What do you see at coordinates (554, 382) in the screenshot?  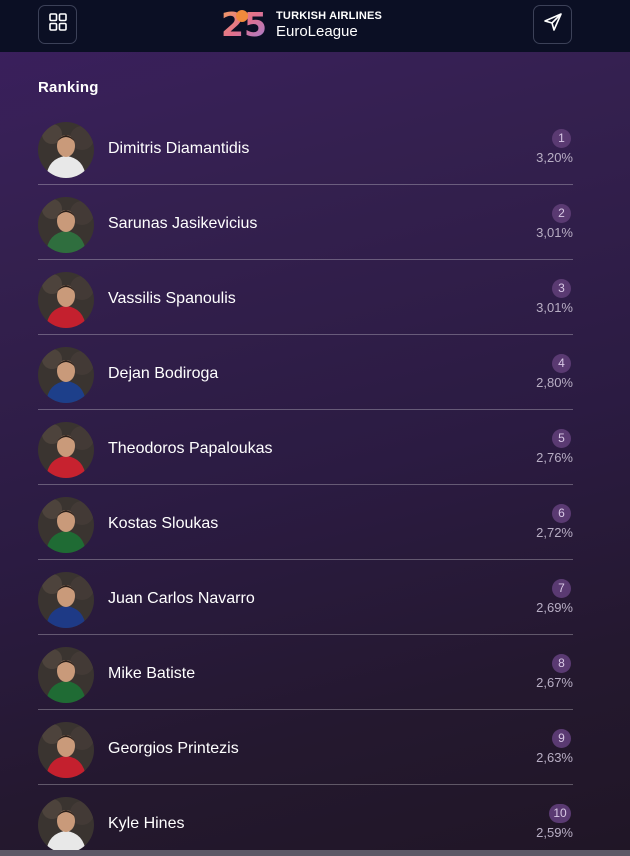 I see `vote-percentage: 2,80%` at bounding box center [554, 382].